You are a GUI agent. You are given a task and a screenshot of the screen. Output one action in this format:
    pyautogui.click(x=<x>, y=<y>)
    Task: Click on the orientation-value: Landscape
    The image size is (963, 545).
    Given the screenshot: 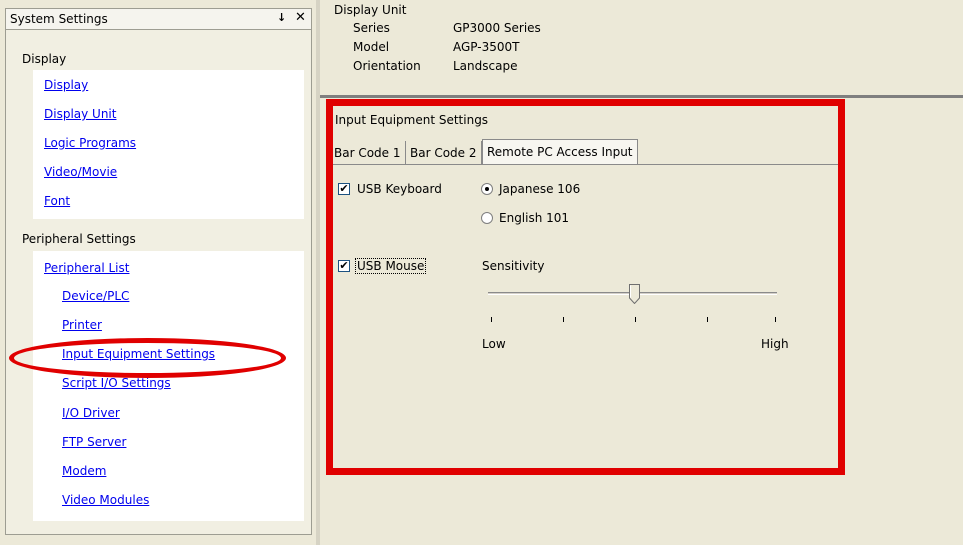 What is the action you would take?
    pyautogui.click(x=485, y=66)
    